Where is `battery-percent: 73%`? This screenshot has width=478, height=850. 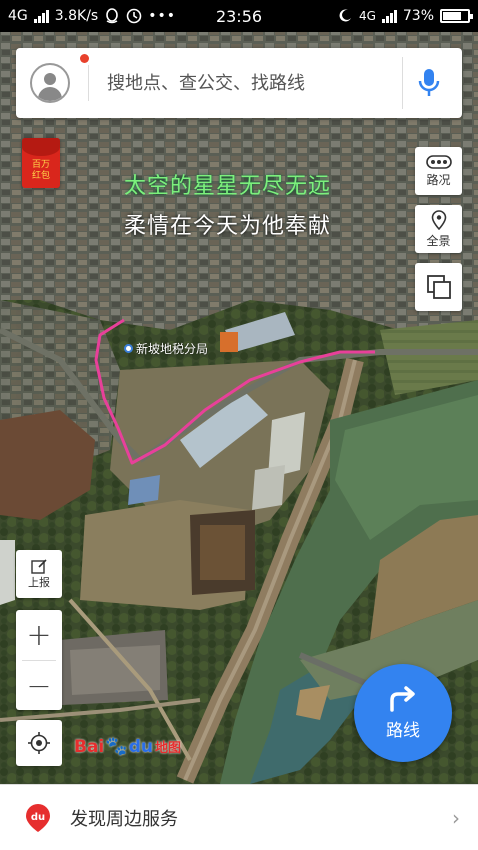
battery-percent: 73% is located at coordinates (418, 16).